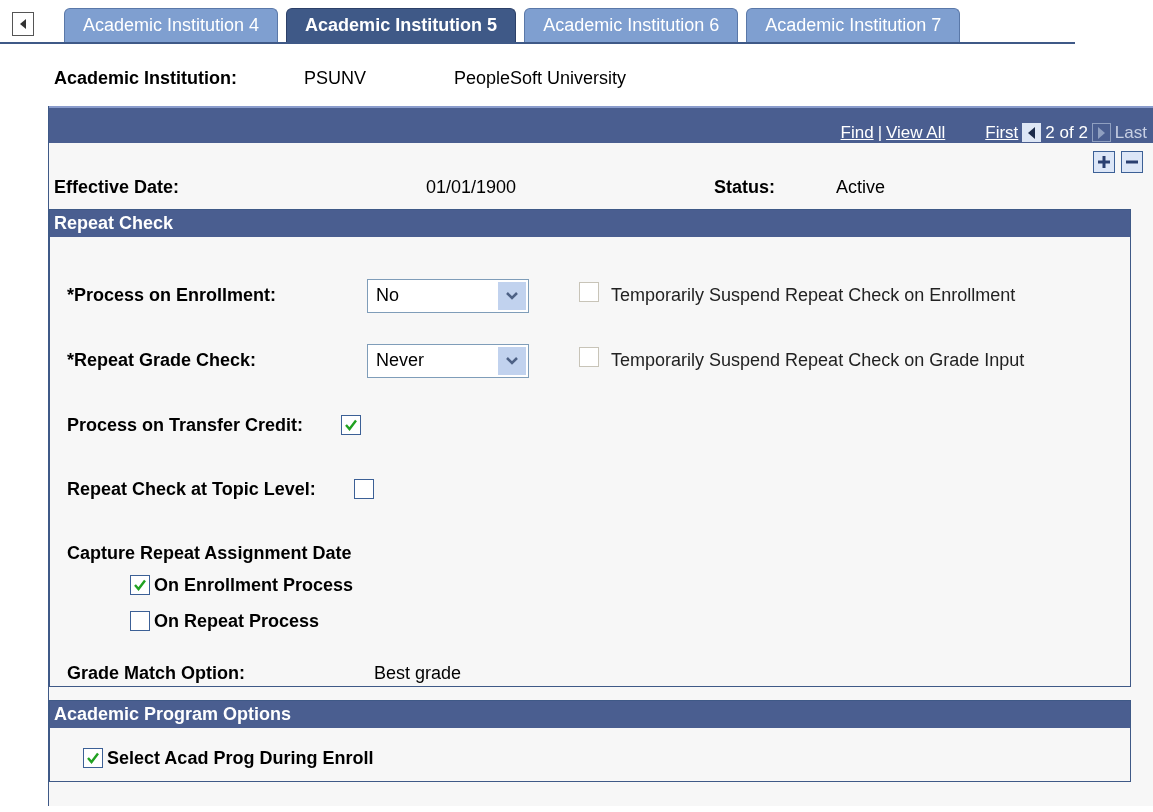  I want to click on field-label: Grade Match Option:, so click(156, 673).